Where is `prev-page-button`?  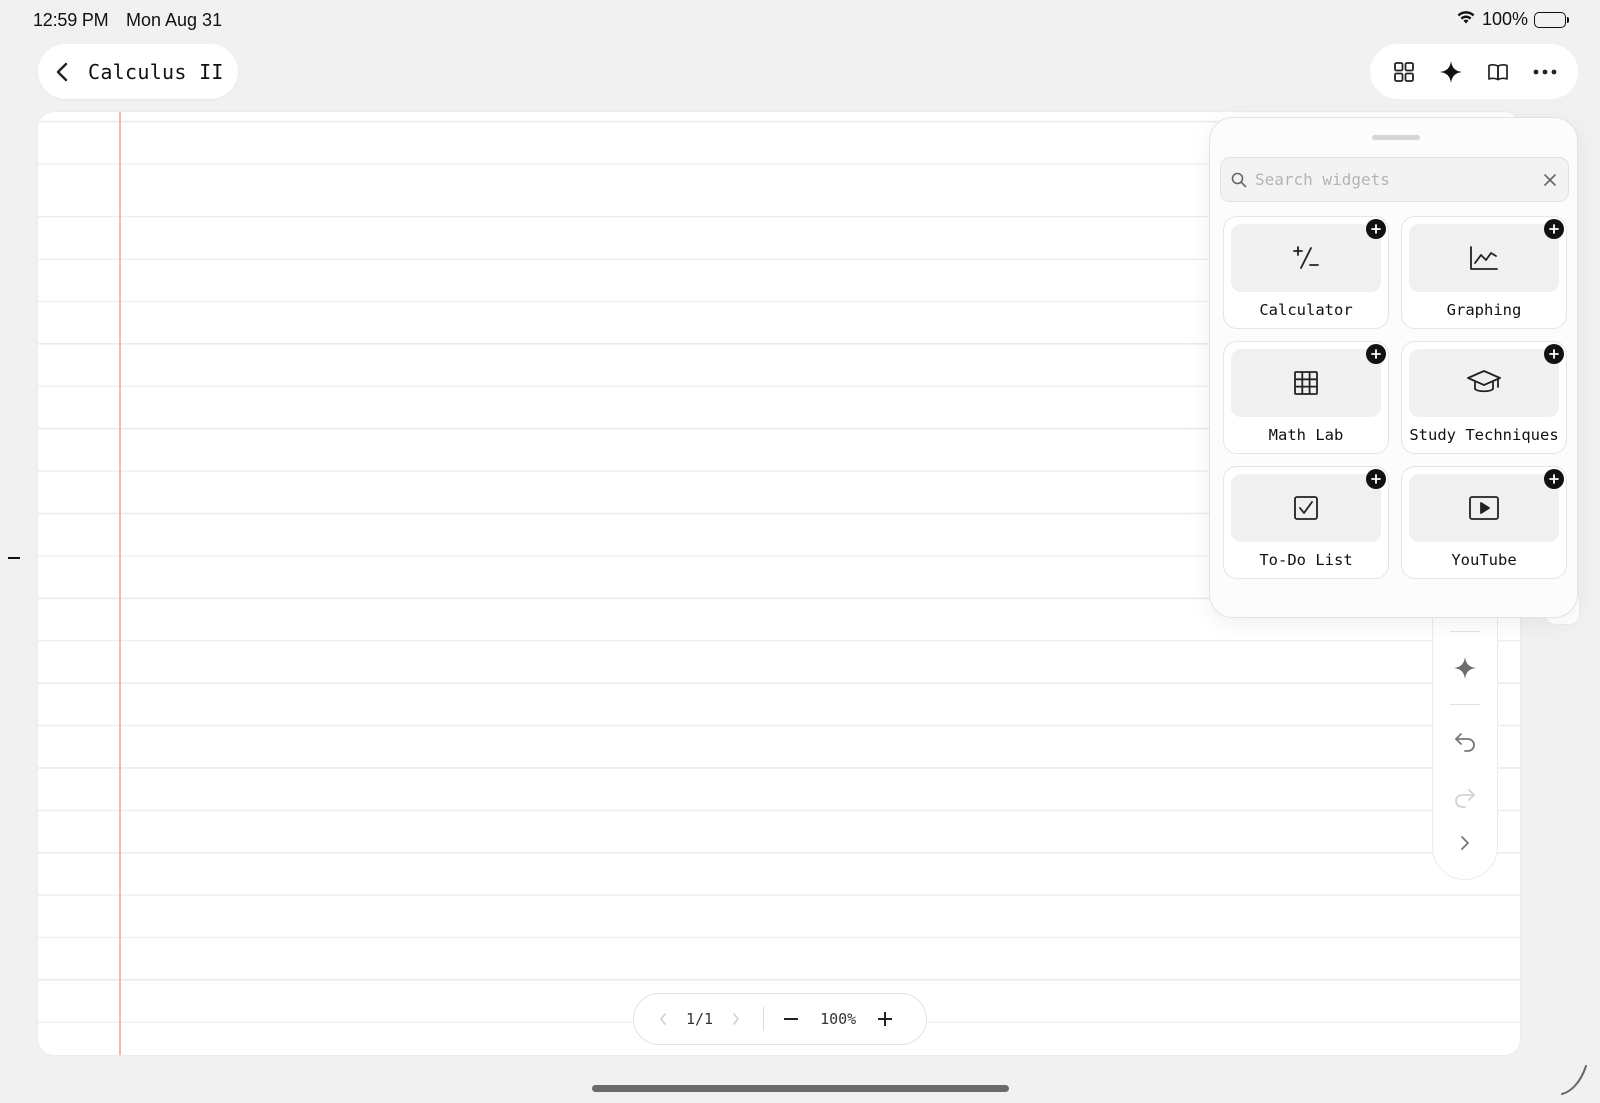 prev-page-button is located at coordinates (663, 1019).